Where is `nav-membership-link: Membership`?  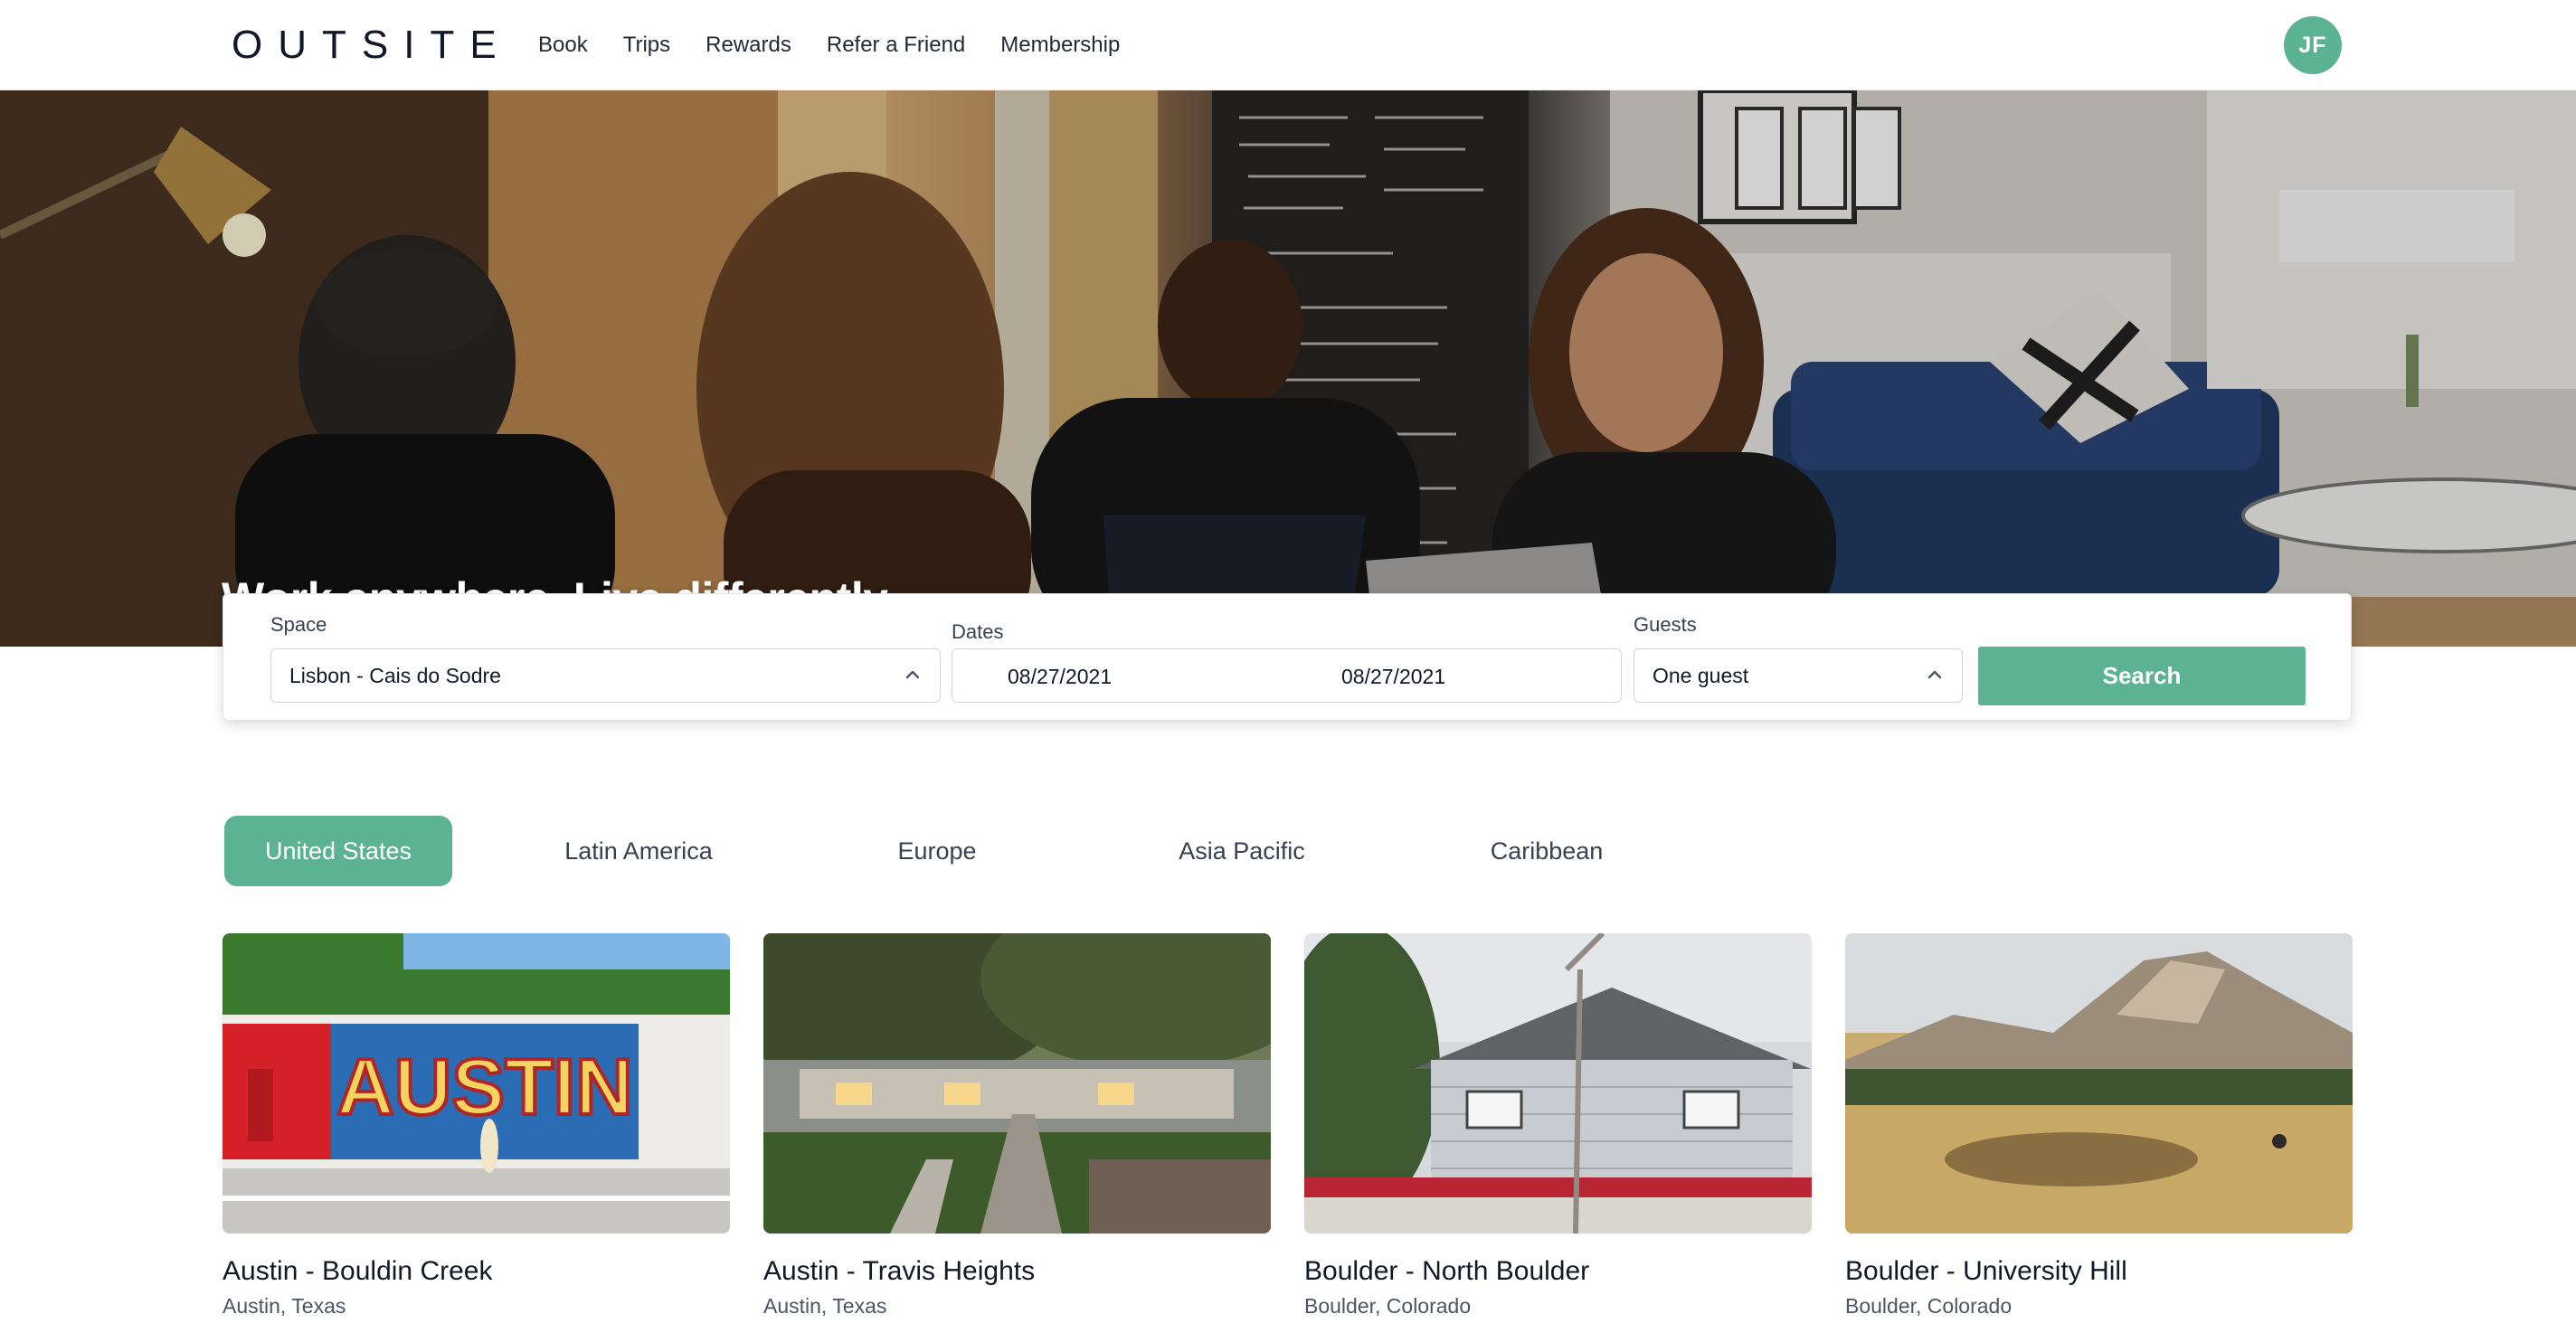
nav-membership-link: Membership is located at coordinates (1060, 46).